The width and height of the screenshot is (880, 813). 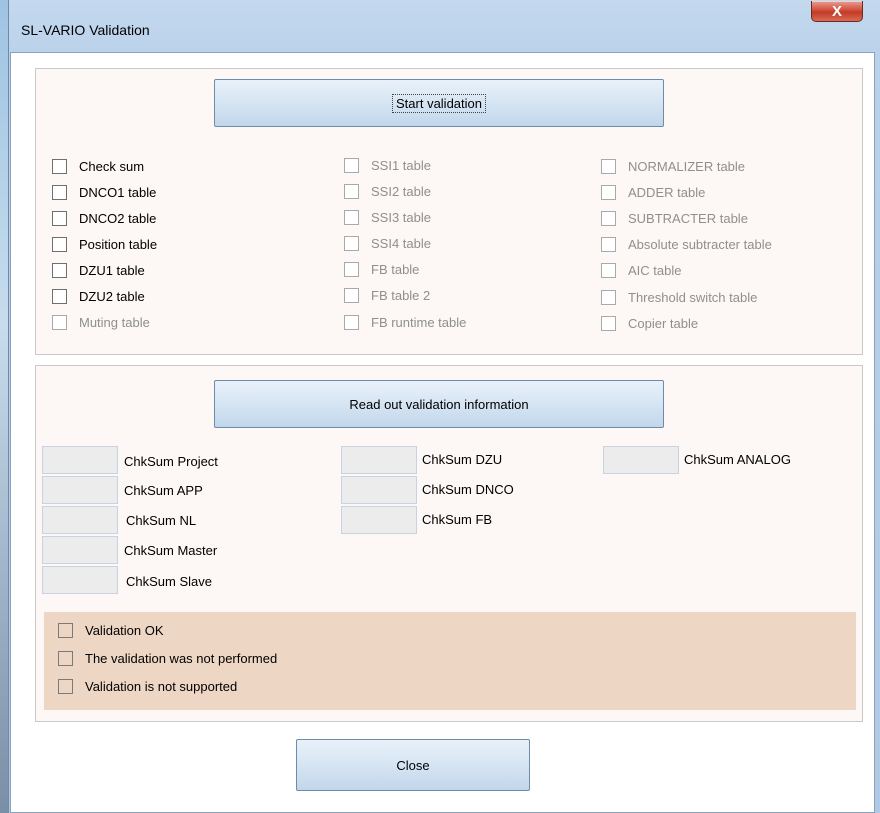 I want to click on checkbox-normalizer-table: NORMALIZER table, so click(x=673, y=166).